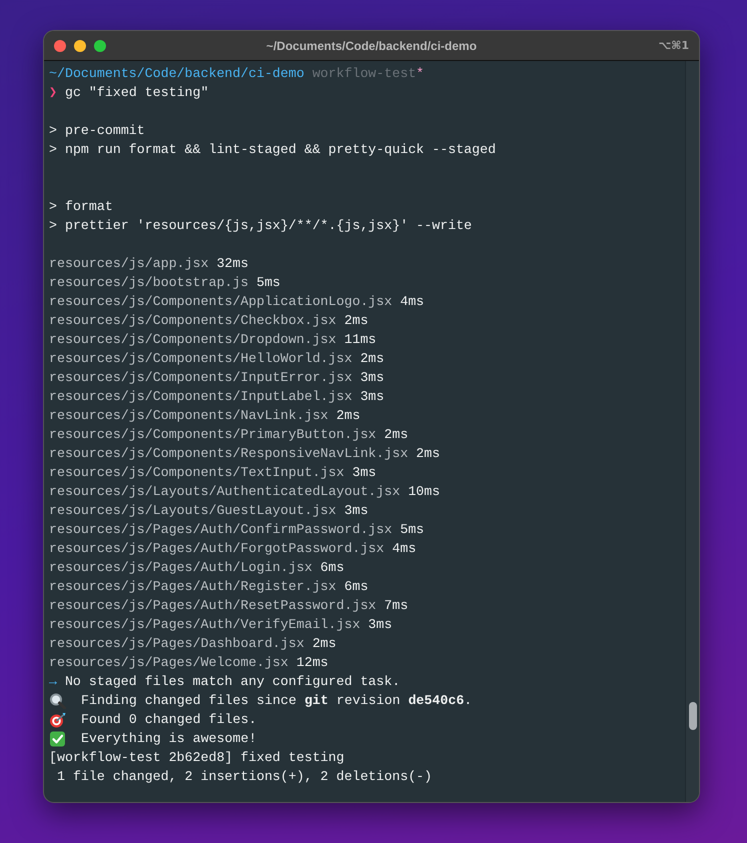 The width and height of the screenshot is (747, 843). Describe the element at coordinates (57, 720) in the screenshot. I see `target-icon` at that location.